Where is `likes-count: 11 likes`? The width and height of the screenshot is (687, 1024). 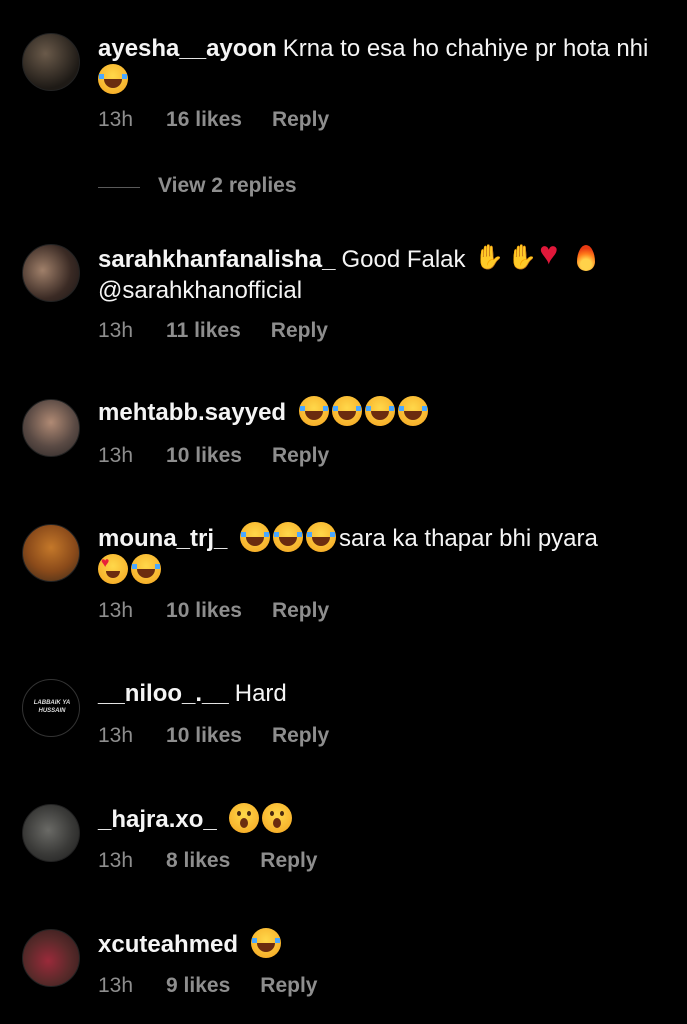
likes-count: 11 likes is located at coordinates (203, 330).